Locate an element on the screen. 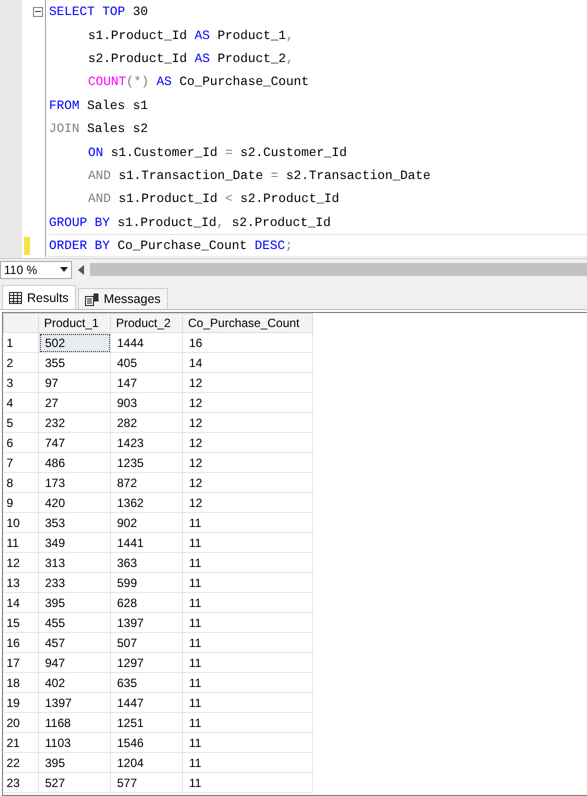 The width and height of the screenshot is (587, 796). row-number: 16 is located at coordinates (21, 642).